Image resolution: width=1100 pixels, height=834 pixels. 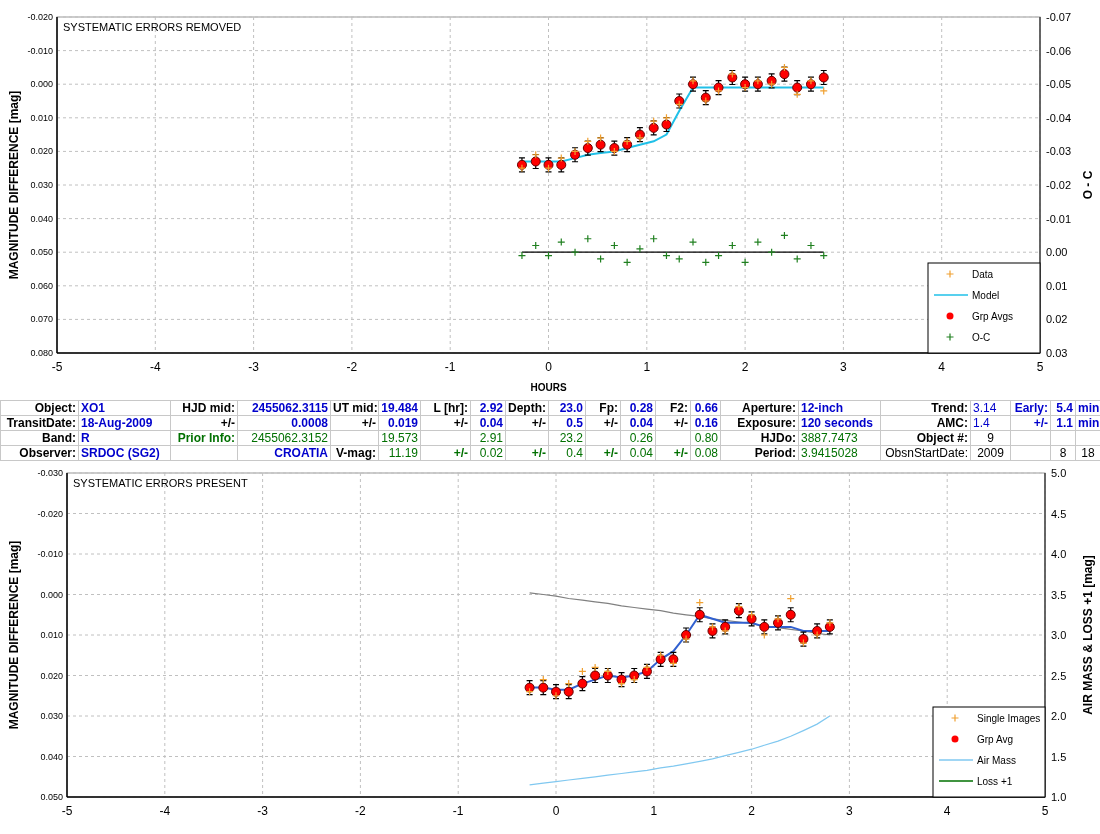 What do you see at coordinates (774, 453) in the screenshot?
I see `field-label: Period:` at bounding box center [774, 453].